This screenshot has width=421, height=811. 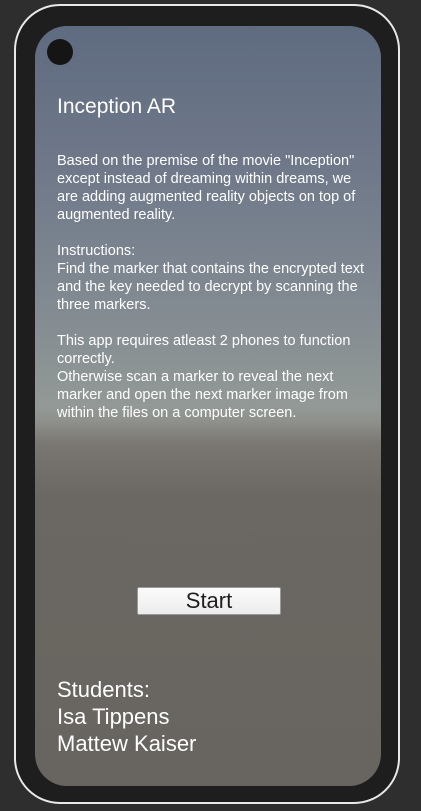 I want to click on start-button: Start, so click(x=209, y=601).